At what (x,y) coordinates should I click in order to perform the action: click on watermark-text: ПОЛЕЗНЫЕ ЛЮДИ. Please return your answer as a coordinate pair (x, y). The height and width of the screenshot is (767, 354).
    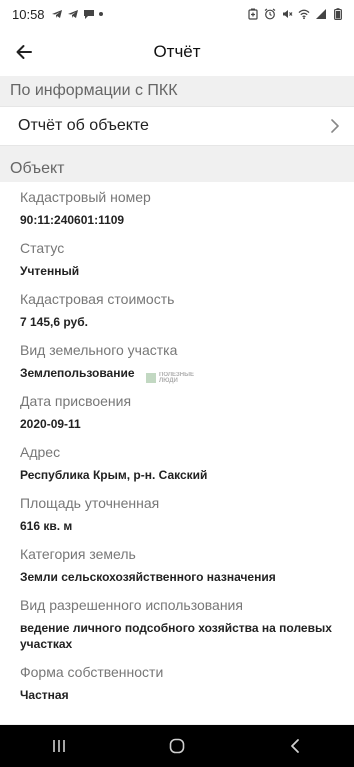
    Looking at the image, I should click on (176, 378).